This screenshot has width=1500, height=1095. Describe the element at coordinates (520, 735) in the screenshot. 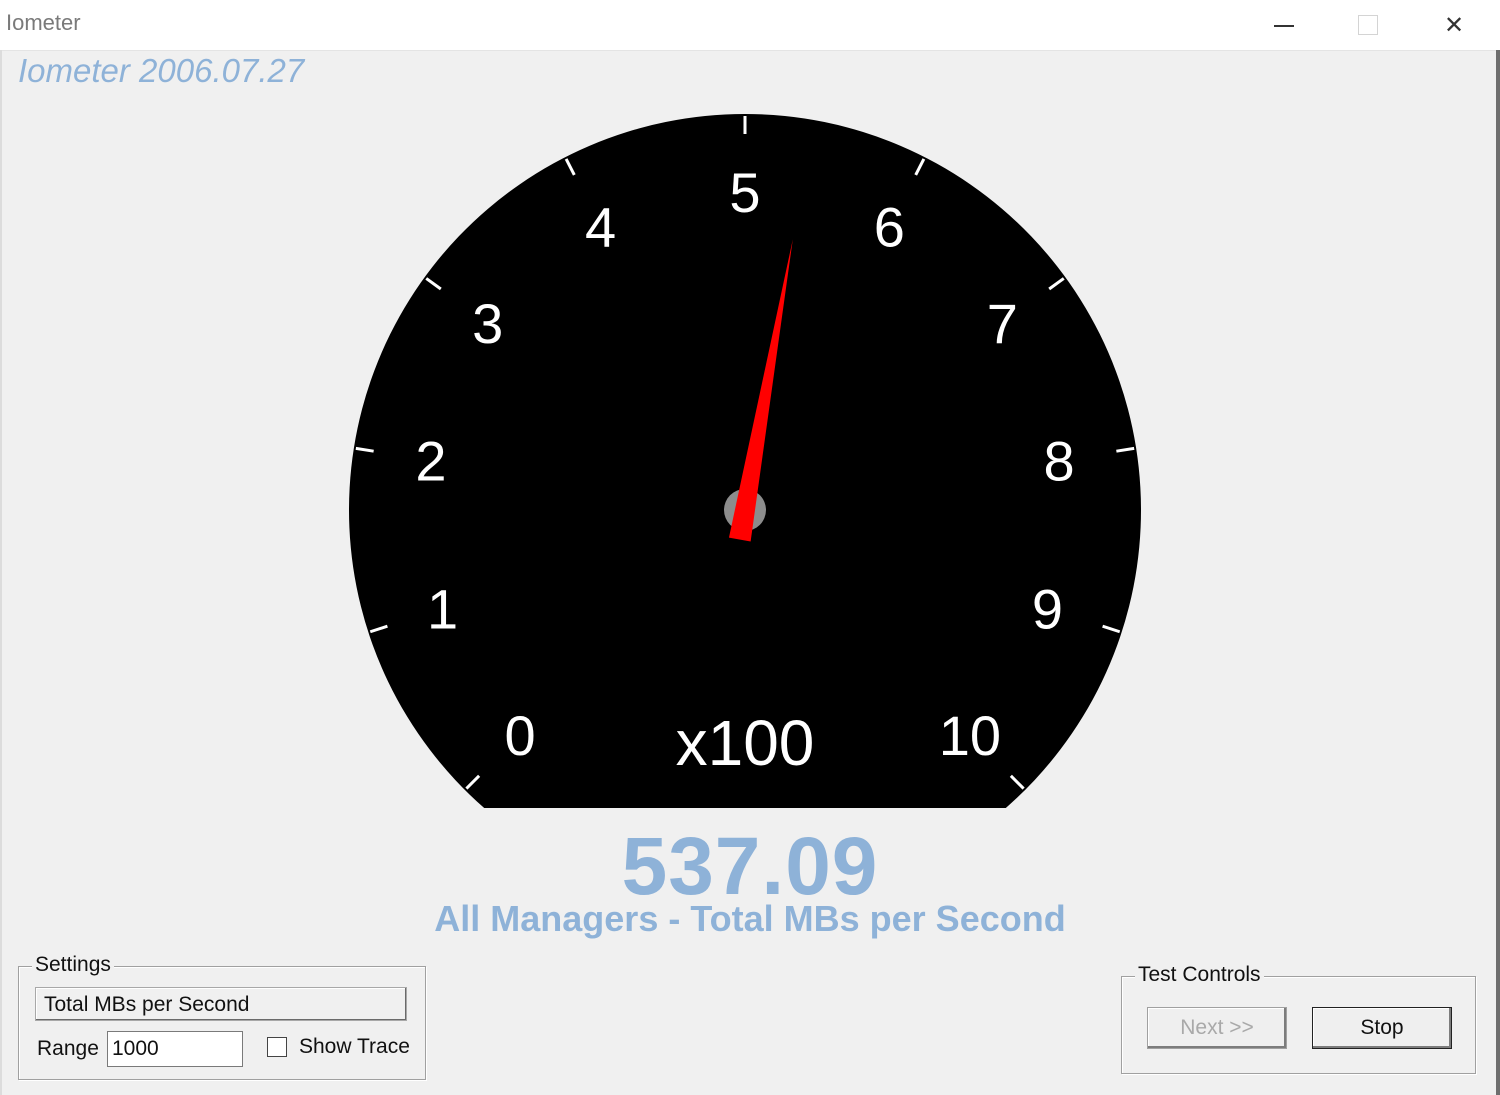

I see `gauge-scale-label: 0` at that location.